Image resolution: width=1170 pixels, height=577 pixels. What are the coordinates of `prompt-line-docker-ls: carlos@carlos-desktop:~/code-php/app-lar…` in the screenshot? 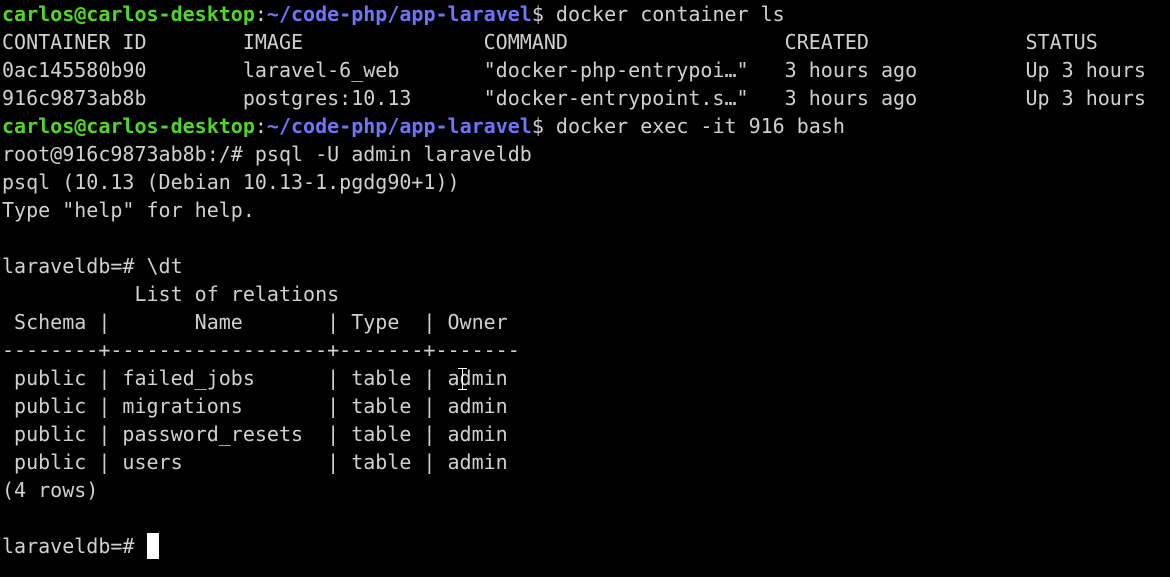 It's located at (585, 14).